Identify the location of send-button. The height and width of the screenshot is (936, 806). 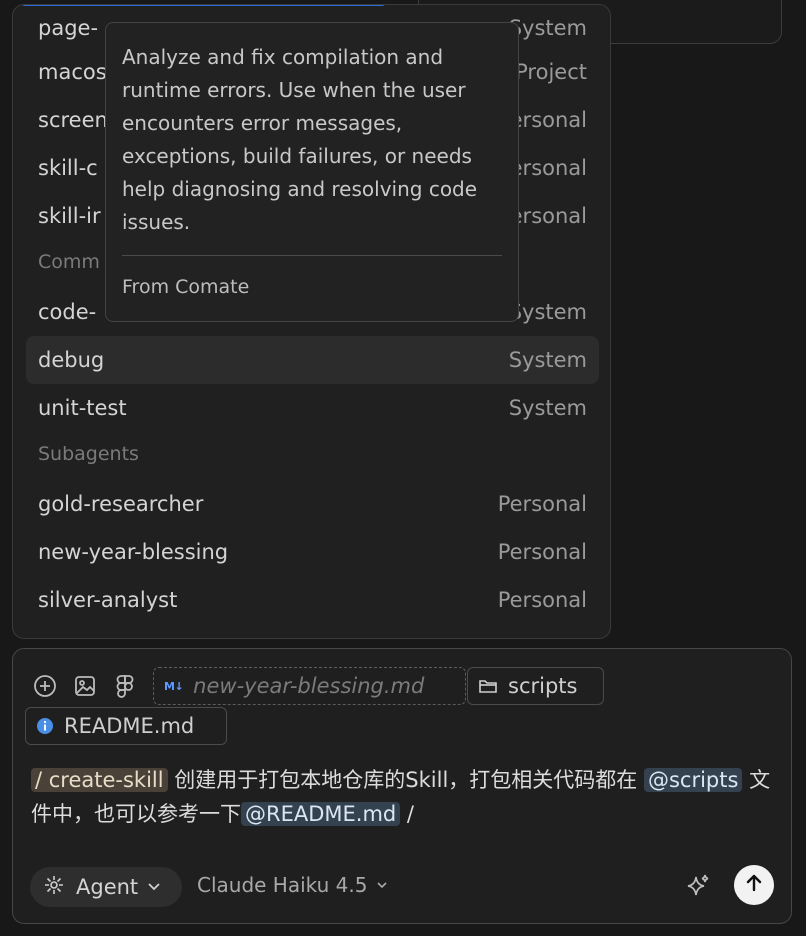
(754, 885).